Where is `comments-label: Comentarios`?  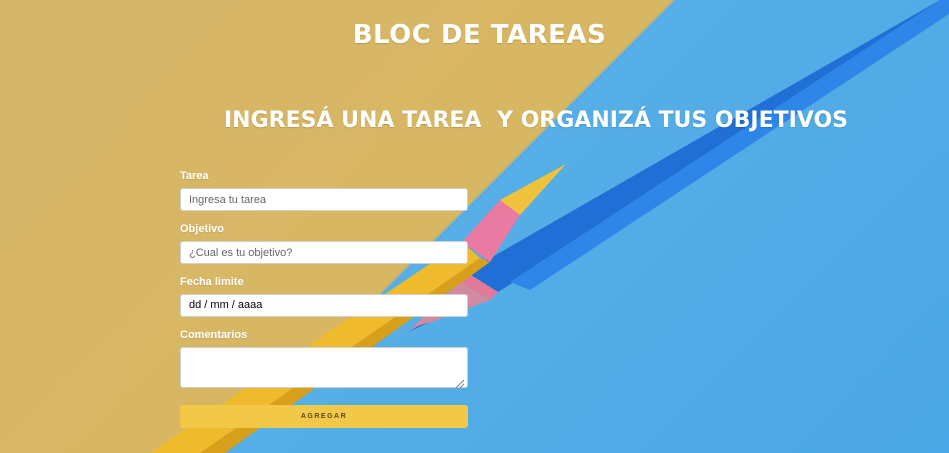 comments-label: Comentarios is located at coordinates (214, 335).